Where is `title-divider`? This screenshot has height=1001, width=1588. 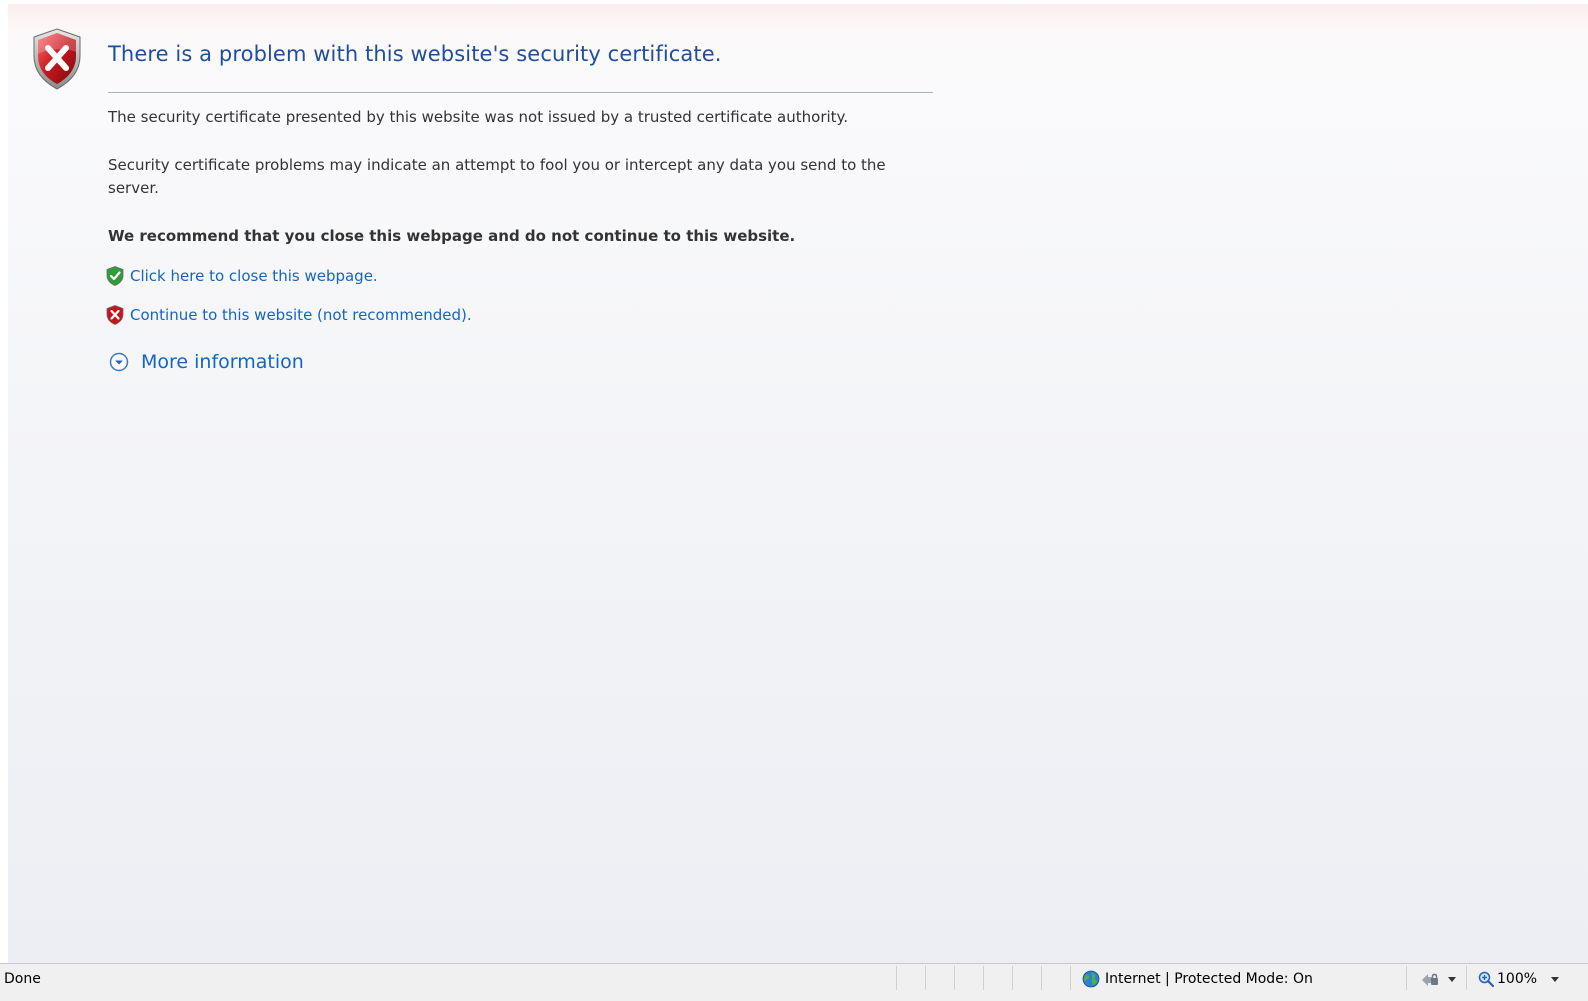
title-divider is located at coordinates (520, 92).